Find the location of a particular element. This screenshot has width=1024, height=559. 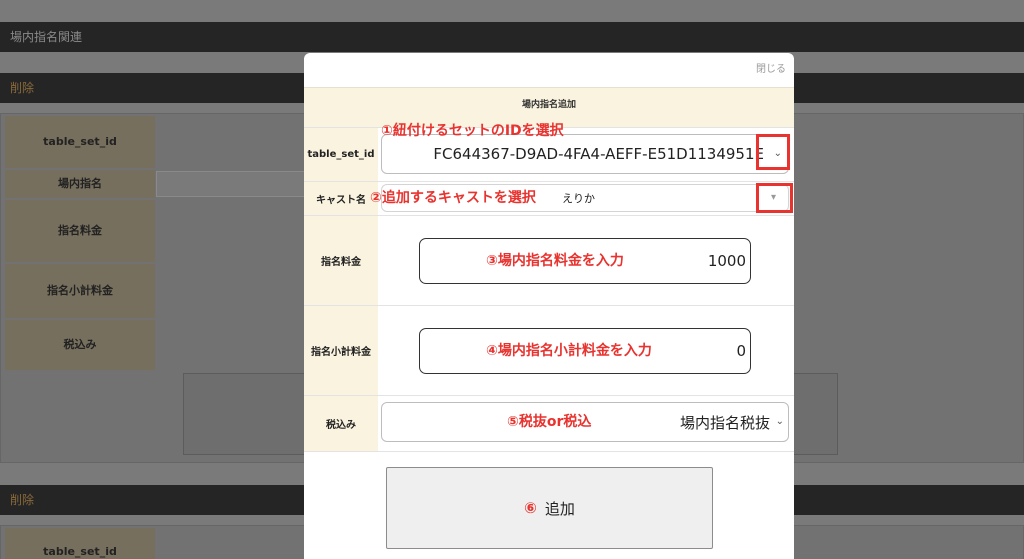

table-set-id-select: FC644367-D9AD-4FA4-AEFF-E51D1134951E ⌄ is located at coordinates (585, 154).